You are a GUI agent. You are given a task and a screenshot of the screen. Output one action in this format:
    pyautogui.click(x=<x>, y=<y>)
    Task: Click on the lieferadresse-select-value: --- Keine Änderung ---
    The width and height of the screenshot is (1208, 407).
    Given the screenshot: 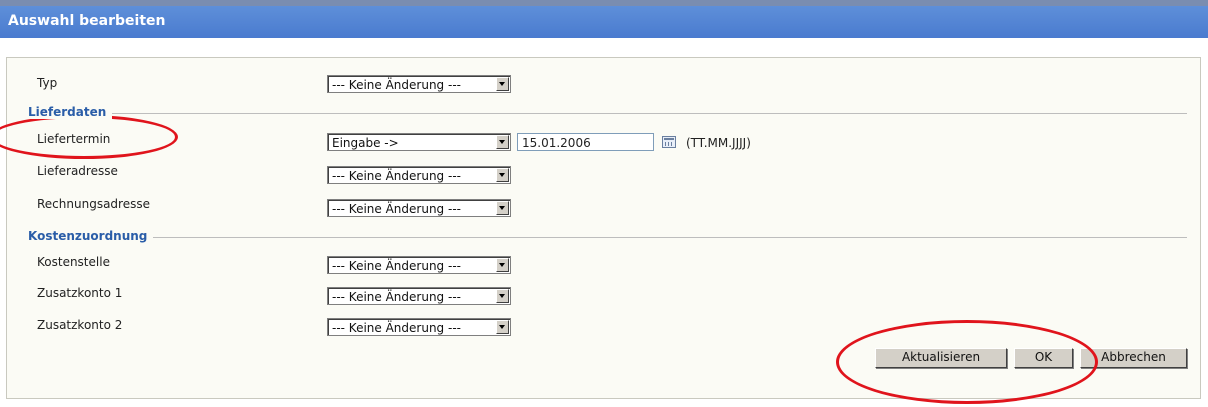 What is the action you would take?
    pyautogui.click(x=396, y=176)
    